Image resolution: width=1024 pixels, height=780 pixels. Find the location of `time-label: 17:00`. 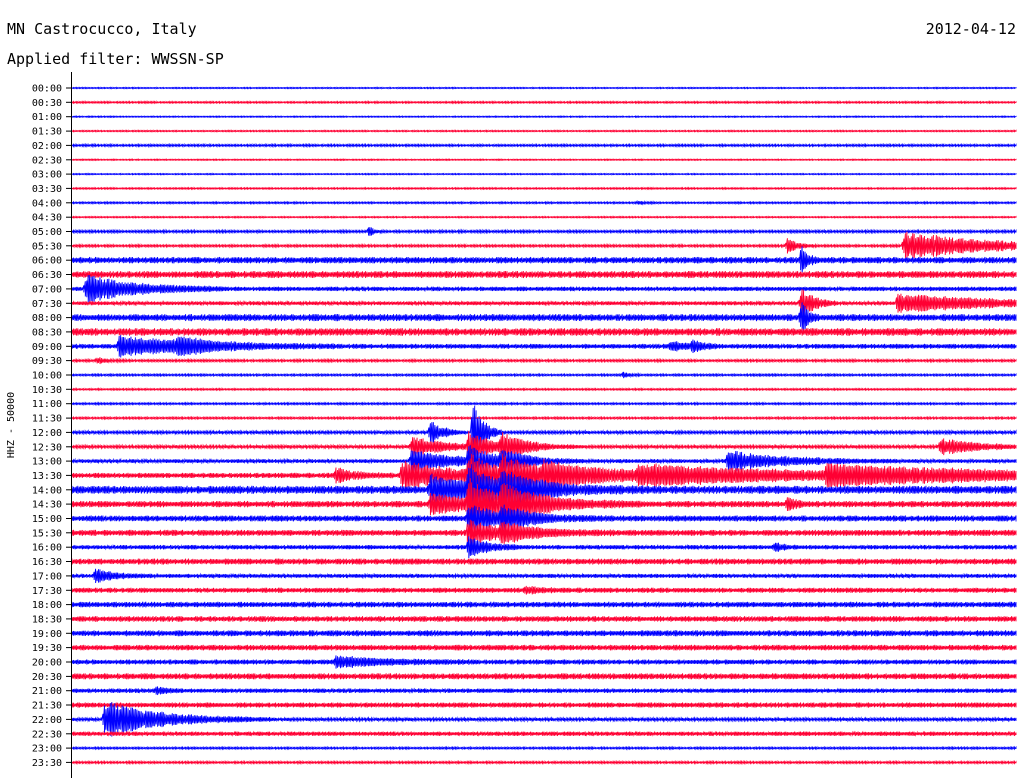

time-label: 17:00 is located at coordinates (47, 576).